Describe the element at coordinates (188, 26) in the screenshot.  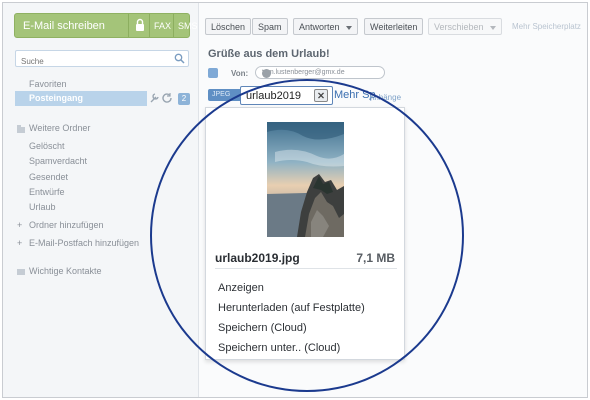
I see `sms-button: SMS` at that location.